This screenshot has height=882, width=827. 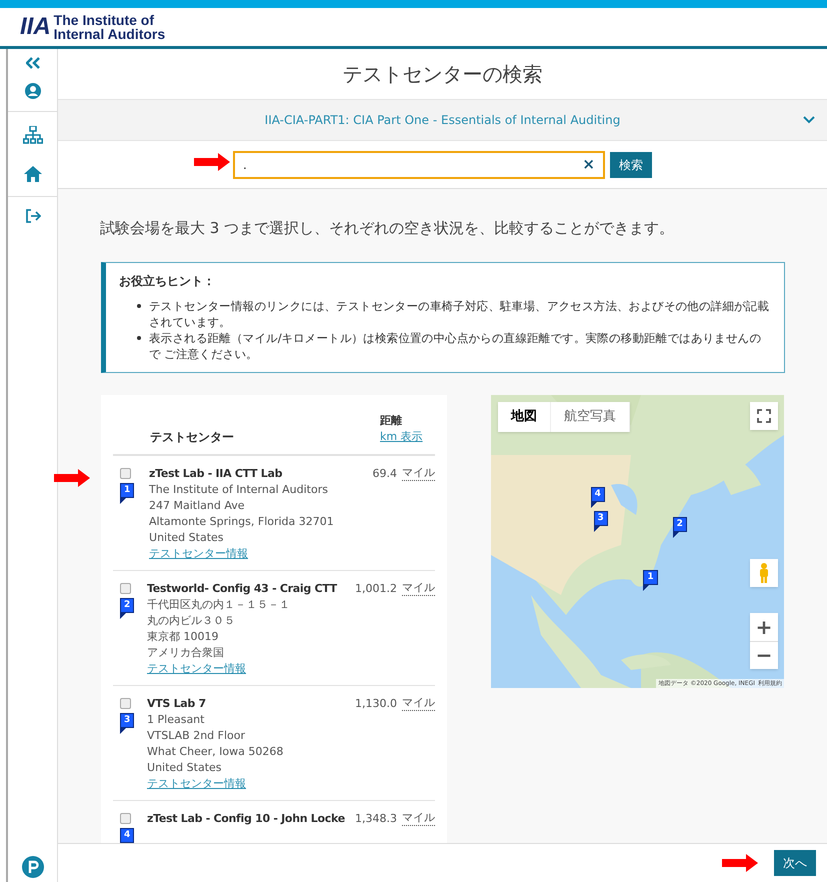 I want to click on center-name: zTest Lab - IIA CTT Lab, so click(x=216, y=474).